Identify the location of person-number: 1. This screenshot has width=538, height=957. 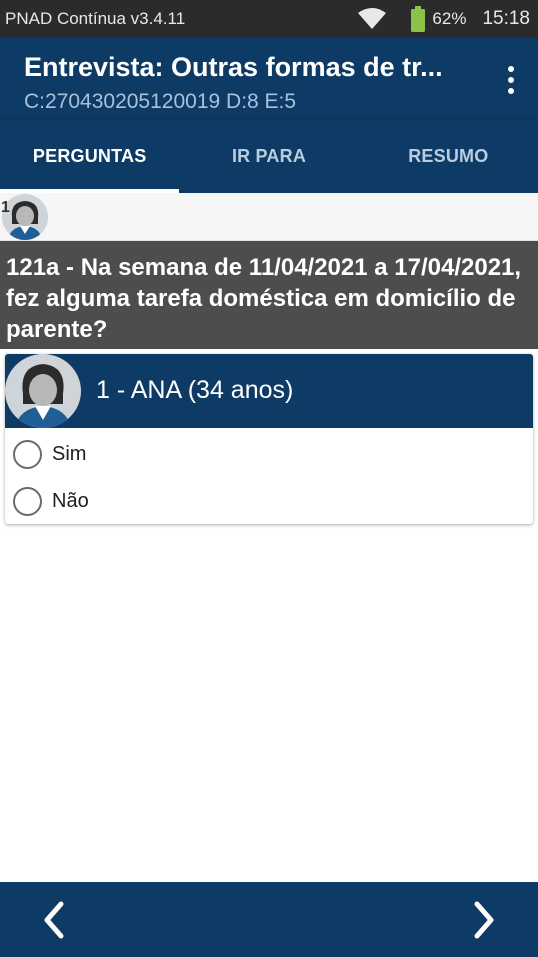
(5, 207).